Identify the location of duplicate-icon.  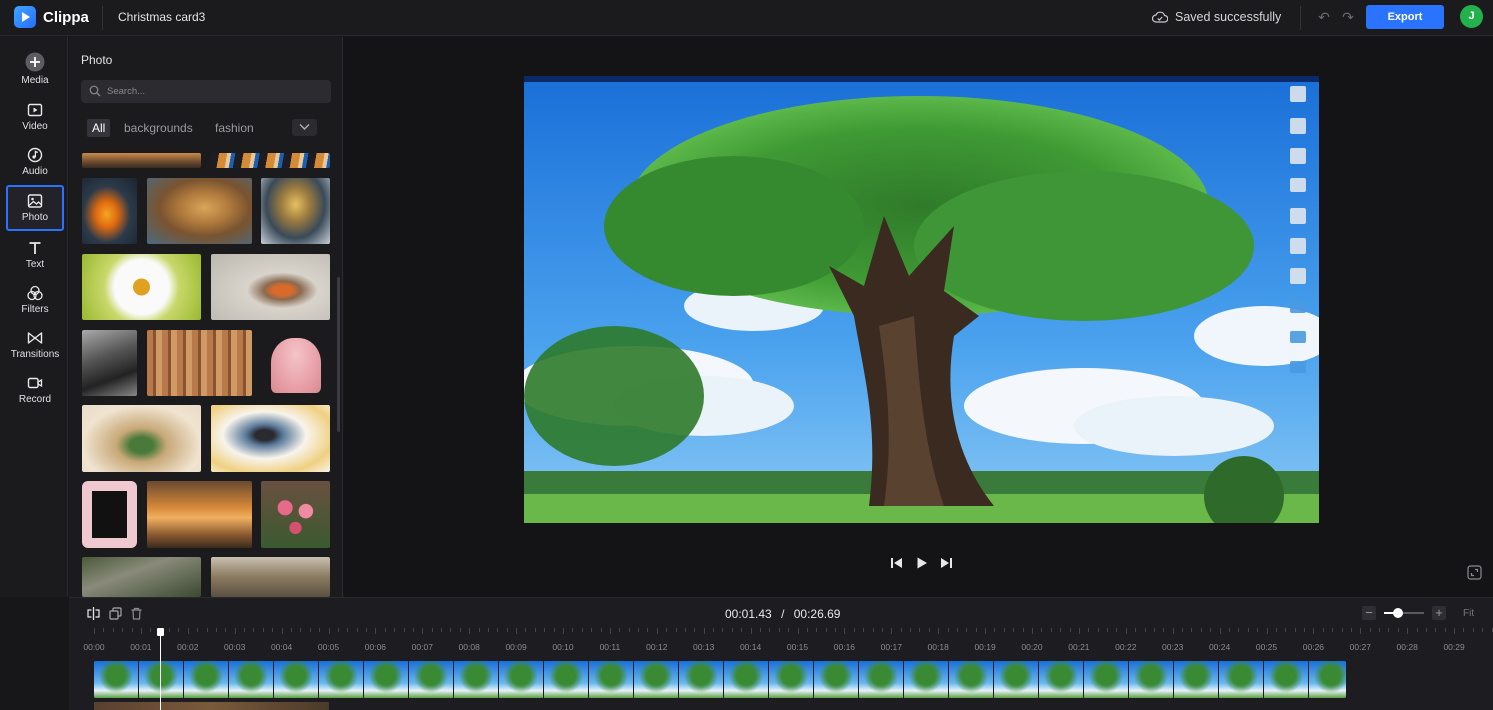
(115, 613).